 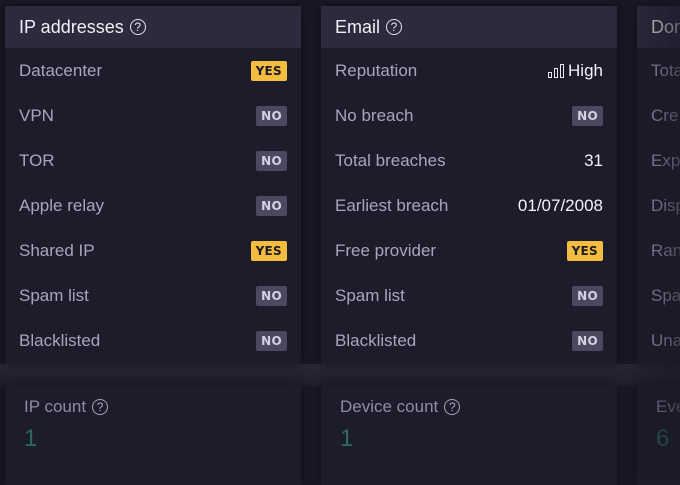 What do you see at coordinates (153, 435) in the screenshot?
I see `ip-count-tile: IP count ? 1` at bounding box center [153, 435].